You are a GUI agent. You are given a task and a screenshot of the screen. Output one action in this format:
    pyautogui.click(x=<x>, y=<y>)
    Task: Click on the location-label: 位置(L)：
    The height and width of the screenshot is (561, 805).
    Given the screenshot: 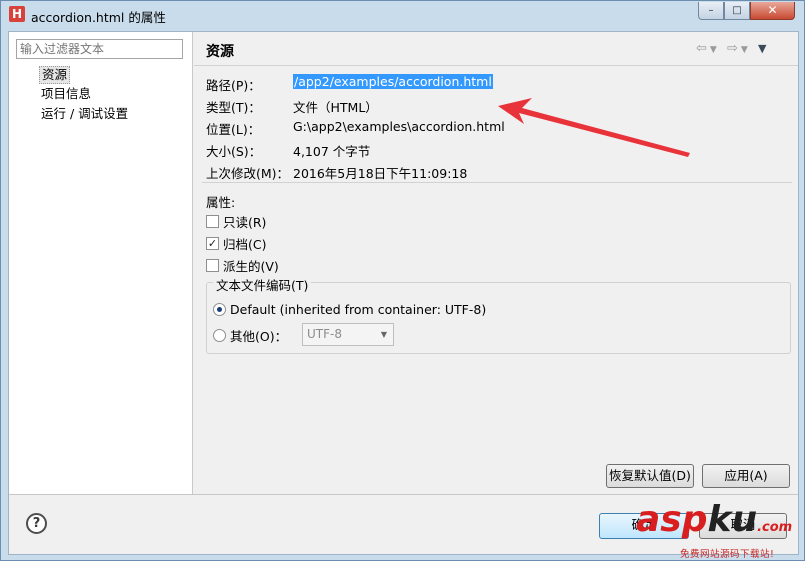 What is the action you would take?
    pyautogui.click(x=233, y=129)
    